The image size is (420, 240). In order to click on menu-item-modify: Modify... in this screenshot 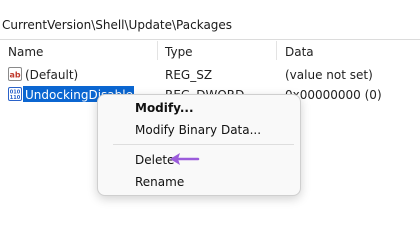, I will do `click(164, 108)`.